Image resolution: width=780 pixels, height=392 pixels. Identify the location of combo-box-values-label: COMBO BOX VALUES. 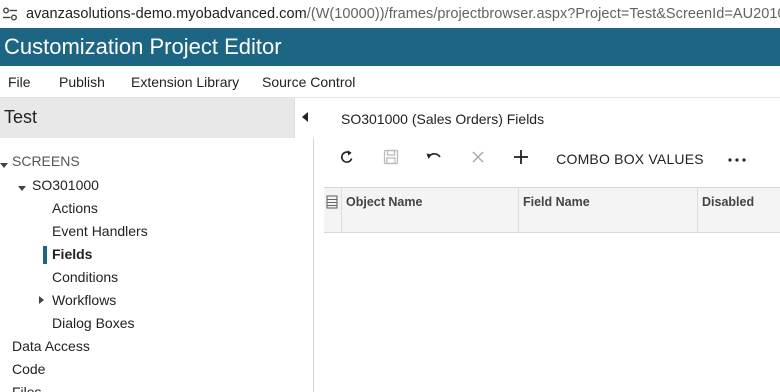
(630, 159).